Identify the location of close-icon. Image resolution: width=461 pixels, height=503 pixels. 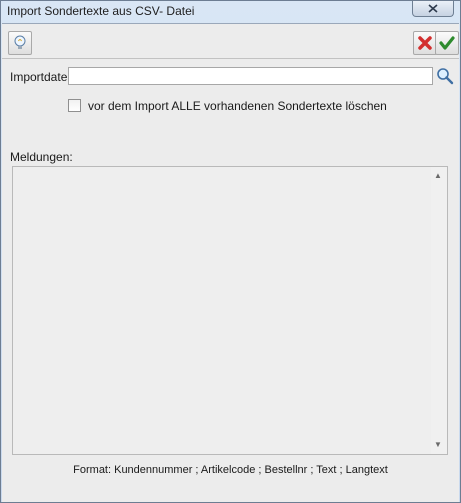
(433, 8).